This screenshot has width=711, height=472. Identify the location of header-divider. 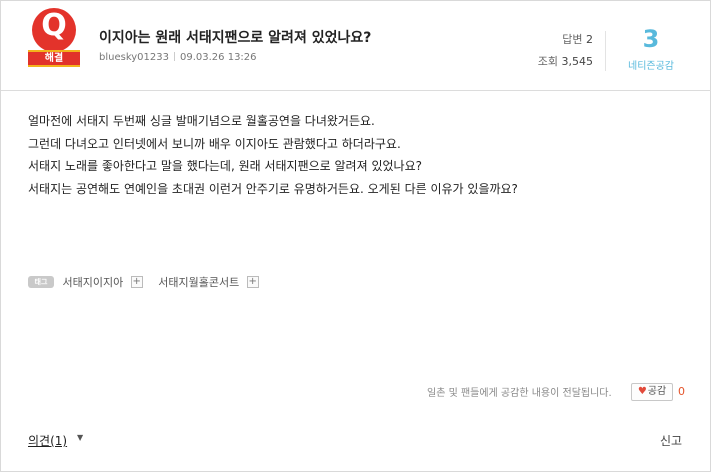
(356, 90).